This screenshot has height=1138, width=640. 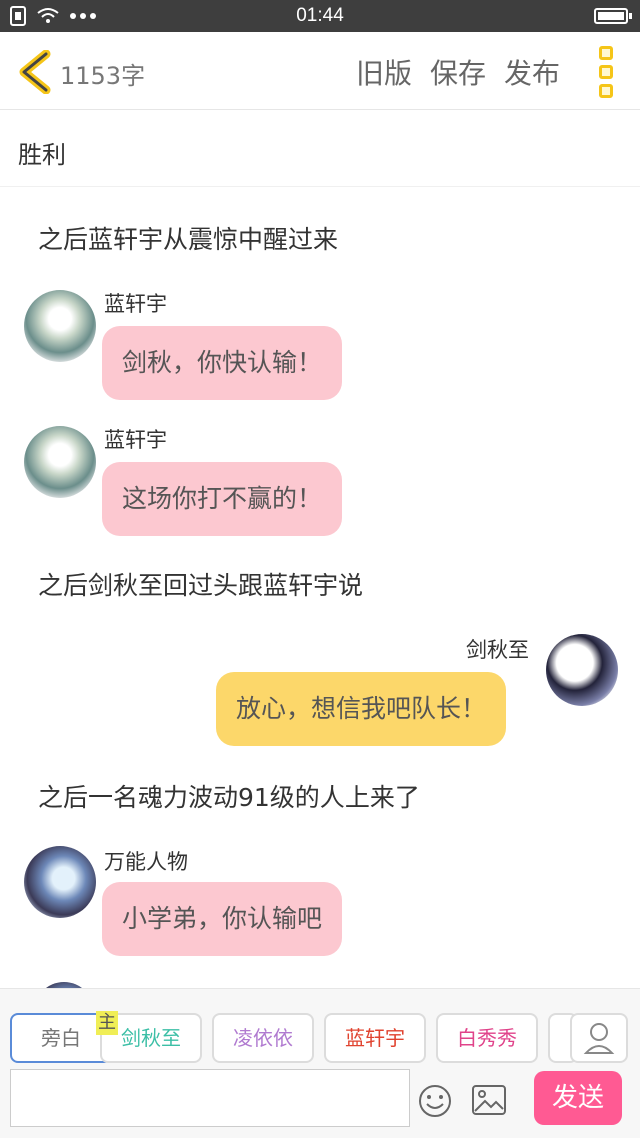 What do you see at coordinates (201, 585) in the screenshot?
I see `narration-text: 之后剑秋至回过头跟蓝轩宇说` at bounding box center [201, 585].